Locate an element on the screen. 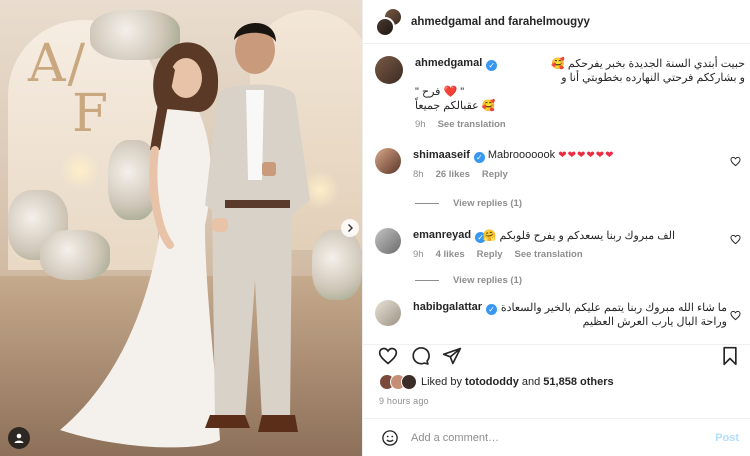  likes-prefix: Liked by is located at coordinates (441, 382).